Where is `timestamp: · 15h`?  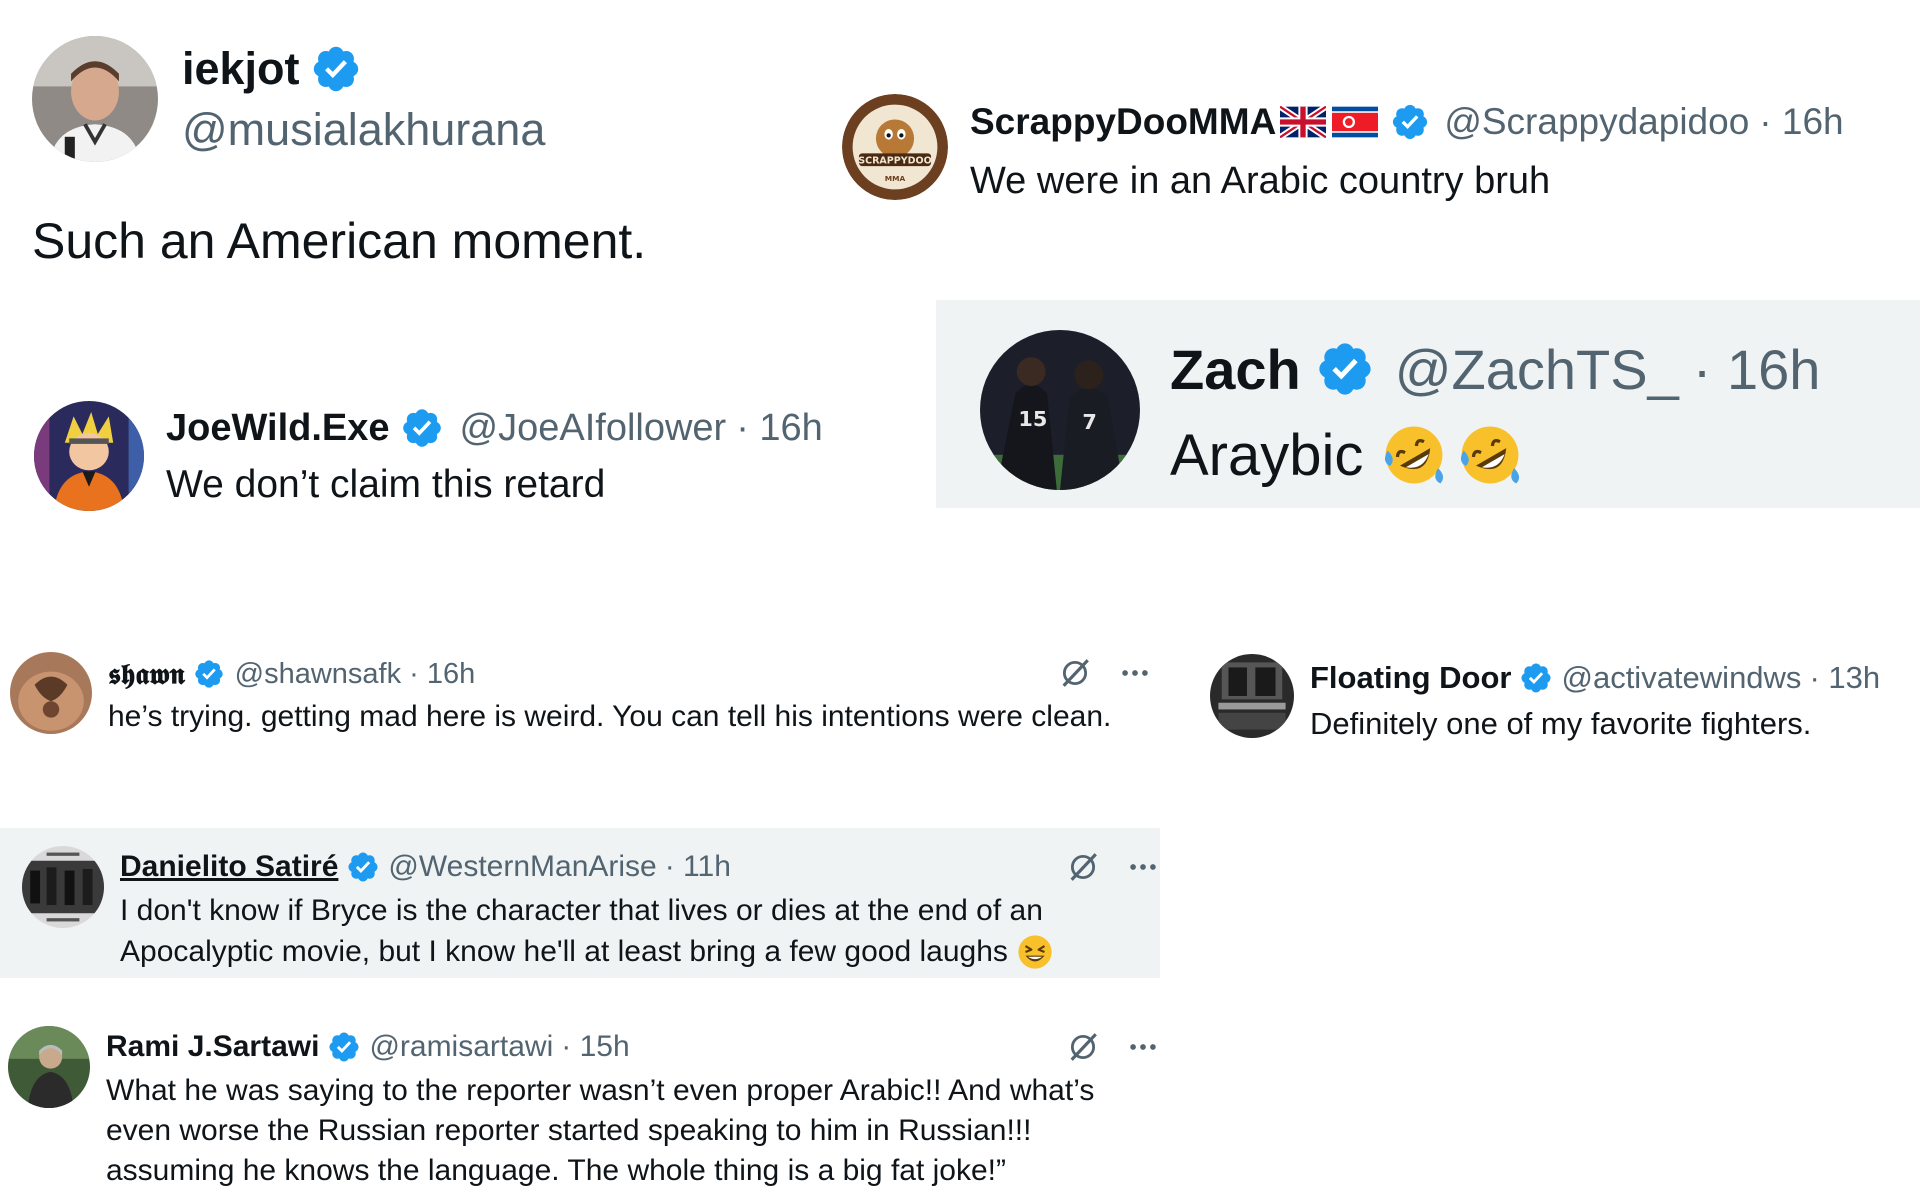
timestamp: · 15h is located at coordinates (595, 1047).